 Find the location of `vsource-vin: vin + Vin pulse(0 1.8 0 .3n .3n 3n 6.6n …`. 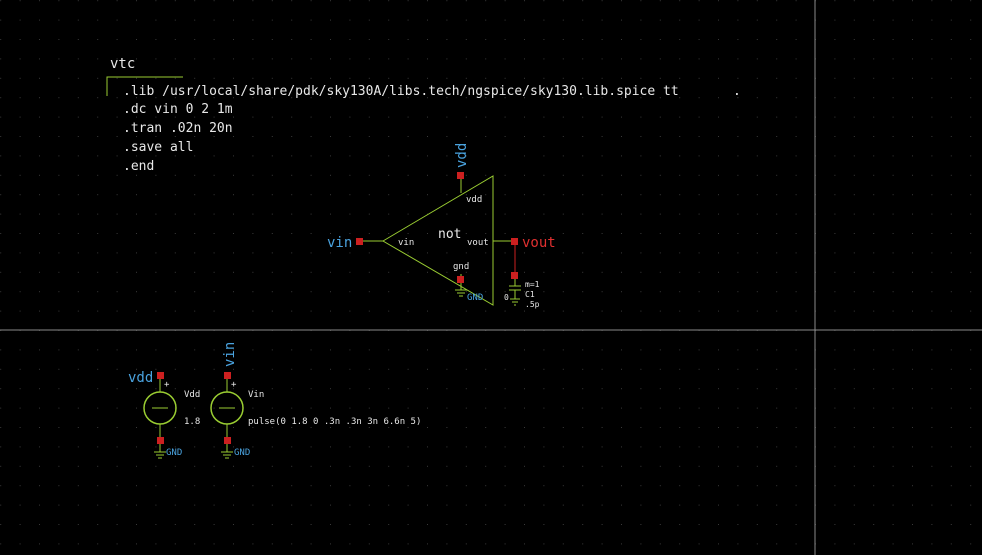

vsource-vin: vin + Vin pulse(0 1.8 0 .3n .3n 3n 6.6n … is located at coordinates (315, 400).